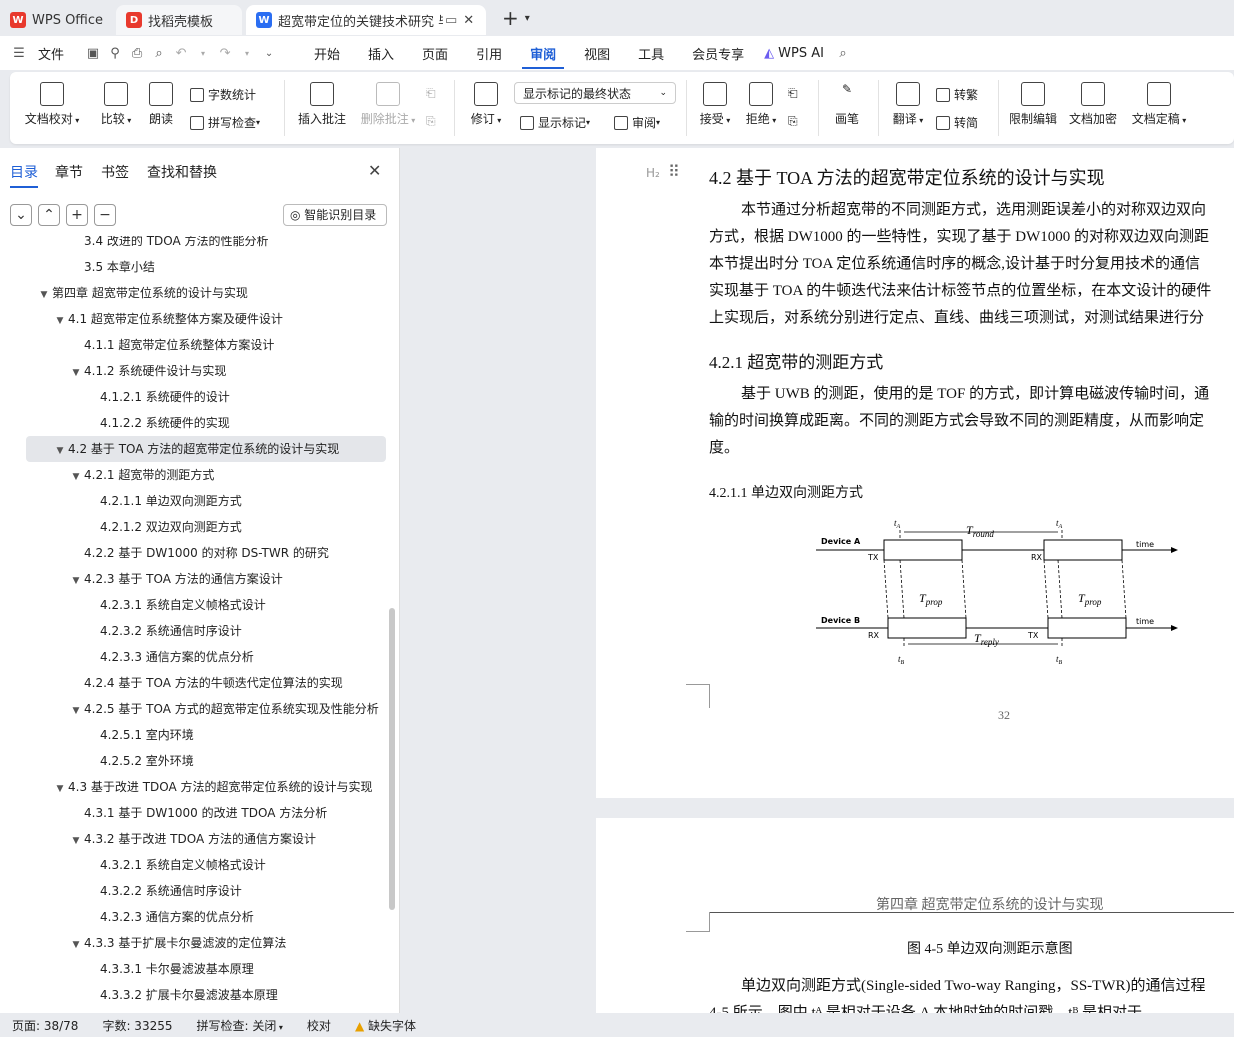 Image resolution: width=1234 pixels, height=1037 pixels. What do you see at coordinates (327, 53) in the screenshot?
I see `menu-home: 开始` at bounding box center [327, 53].